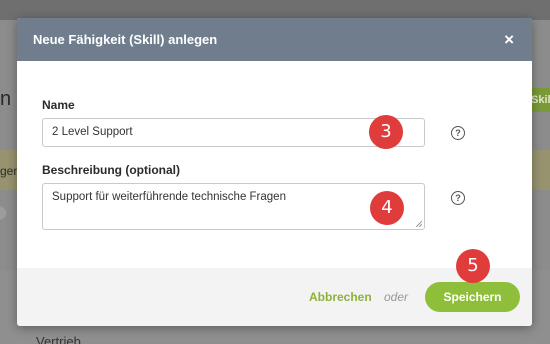  I want to click on resize-grip-icon, so click(418, 223).